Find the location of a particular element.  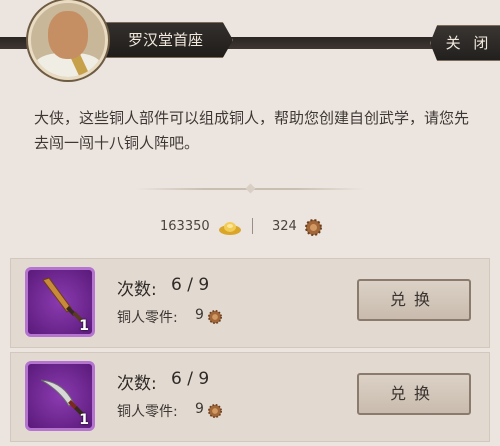

ornament-divider is located at coordinates (250, 188).